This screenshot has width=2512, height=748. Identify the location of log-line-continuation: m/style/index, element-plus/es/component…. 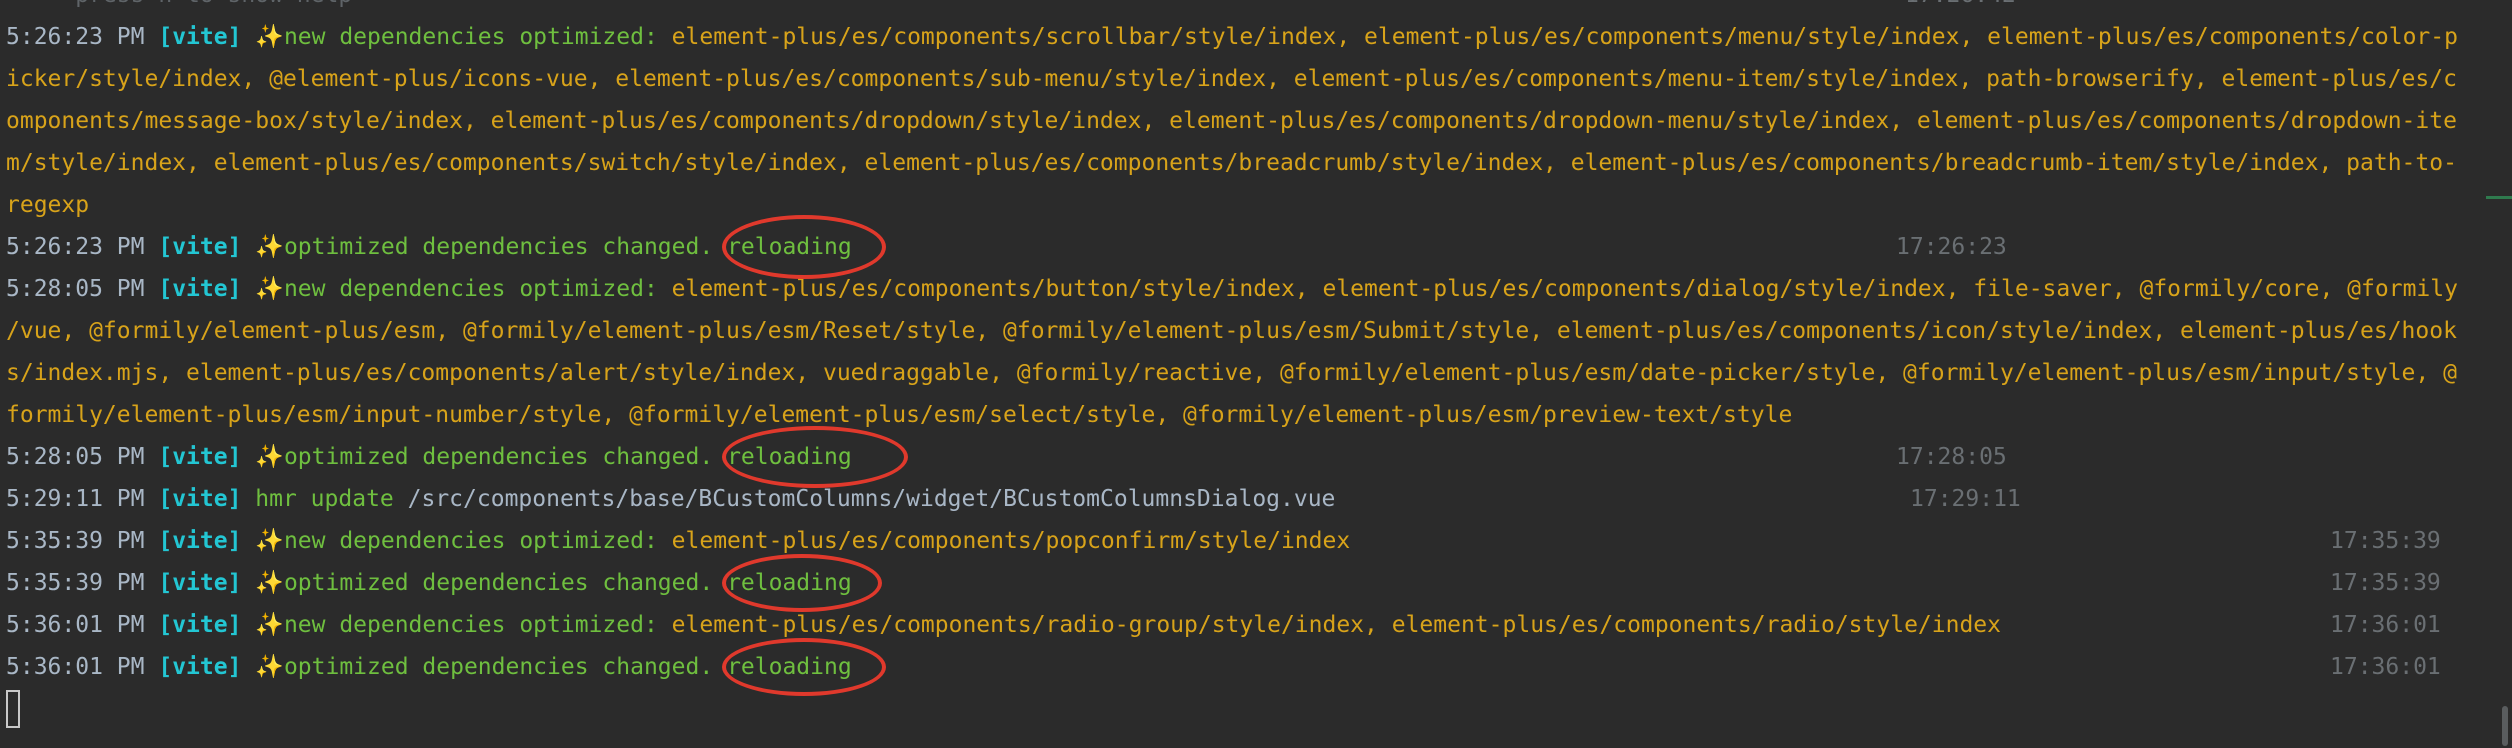
(1231, 163).